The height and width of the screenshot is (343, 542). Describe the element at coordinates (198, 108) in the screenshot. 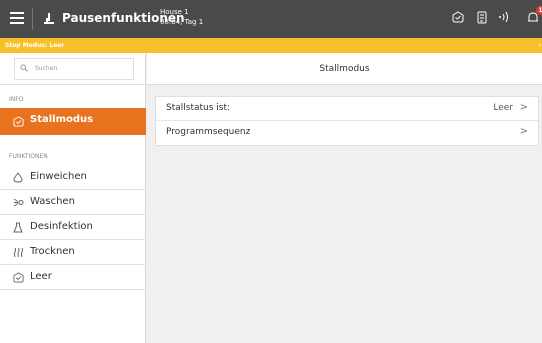

I see `row-label: Stallstatus ist:` at that location.